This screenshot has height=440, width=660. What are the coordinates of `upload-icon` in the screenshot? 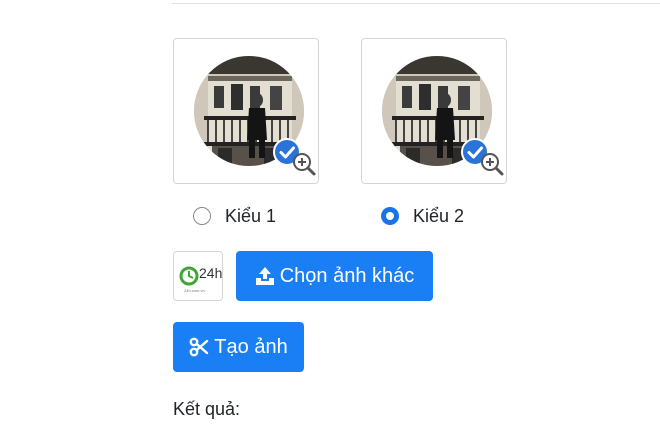 It's located at (264, 276).